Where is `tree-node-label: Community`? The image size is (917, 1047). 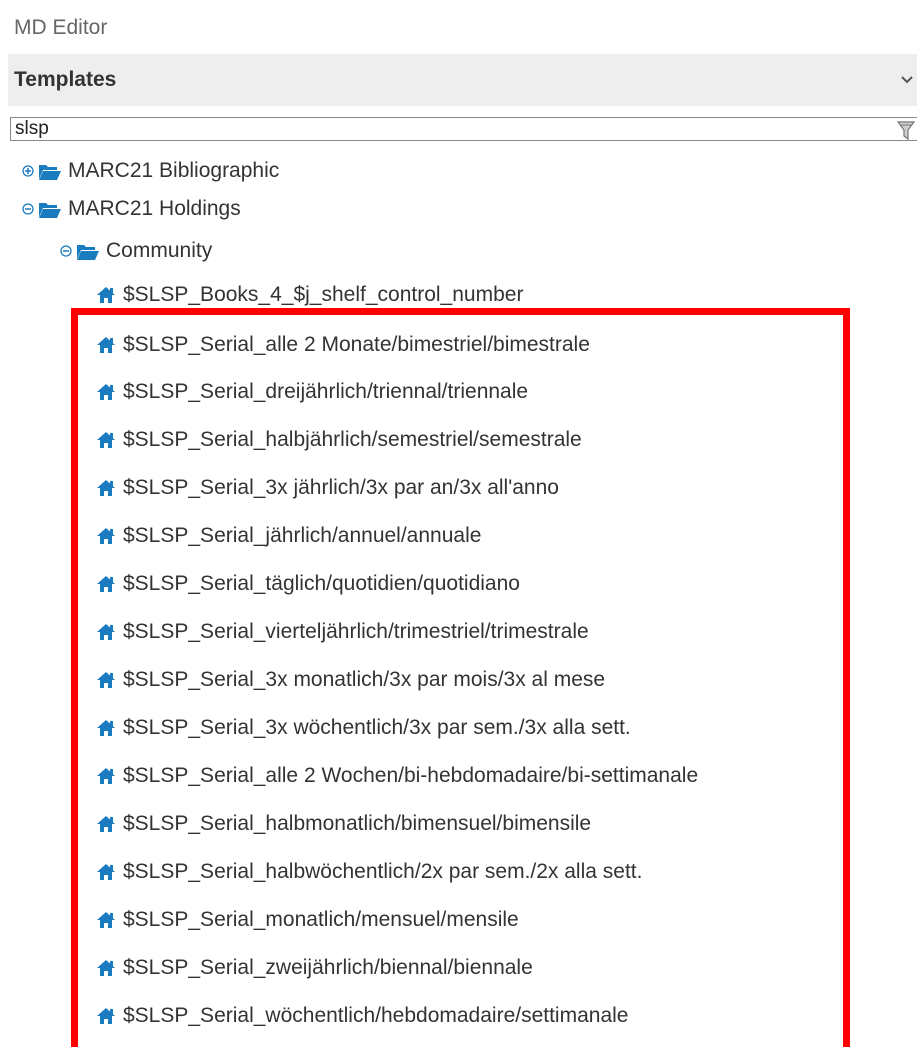 tree-node-label: Community is located at coordinates (159, 250).